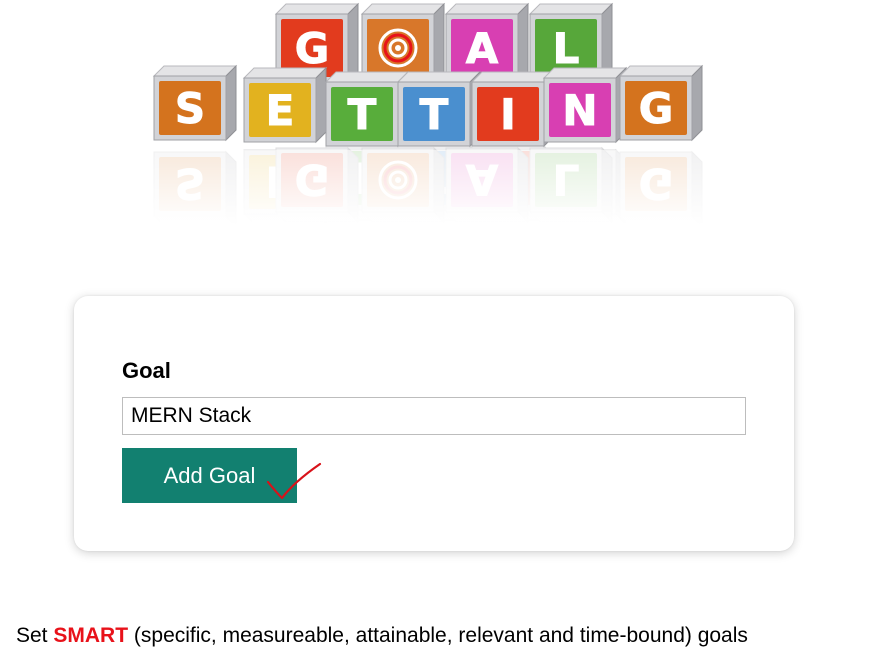  I want to click on svg-text: I, so click(508, 114).